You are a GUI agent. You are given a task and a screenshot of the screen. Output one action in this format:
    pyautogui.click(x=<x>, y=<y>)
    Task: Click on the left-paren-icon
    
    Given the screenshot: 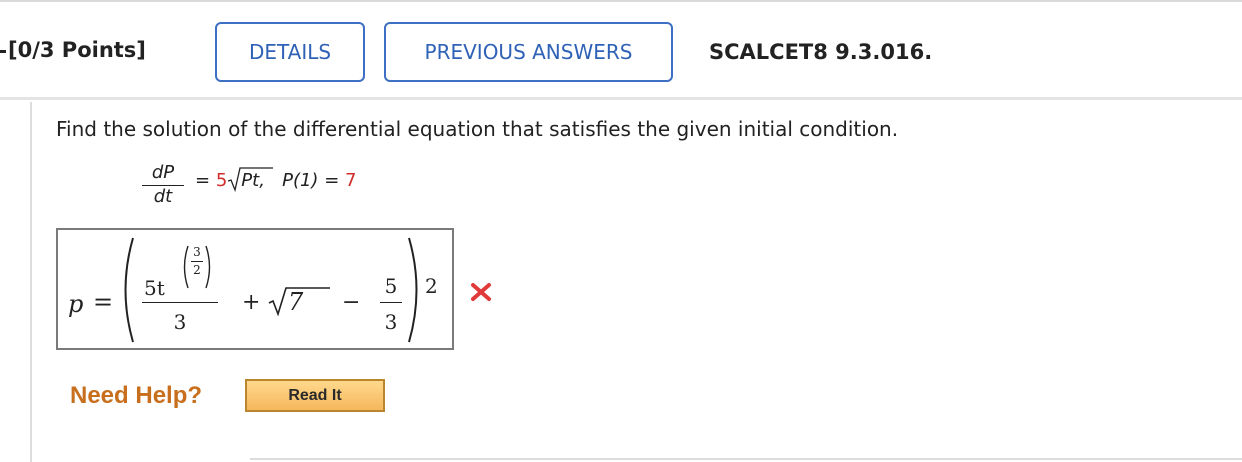 What is the action you would take?
    pyautogui.click(x=129, y=290)
    